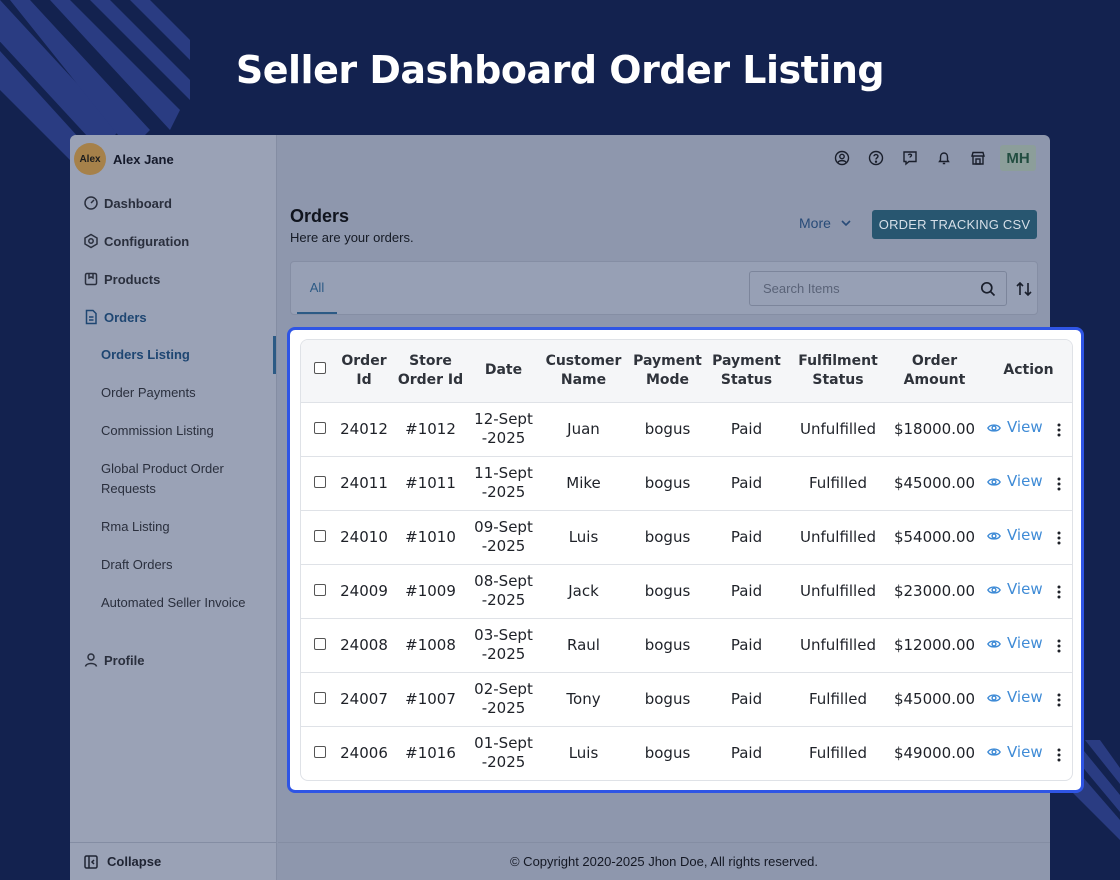 This screenshot has width=1120, height=880. What do you see at coordinates (1018, 158) in the screenshot?
I see `user-initials-avatar: MH` at bounding box center [1018, 158].